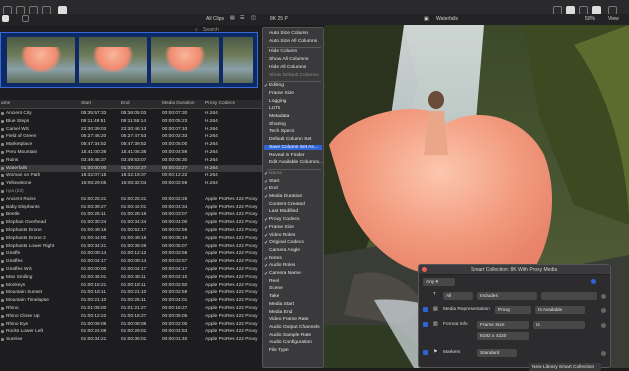  I want to click on menu-item: Audio Sample Rate, so click(290, 335).